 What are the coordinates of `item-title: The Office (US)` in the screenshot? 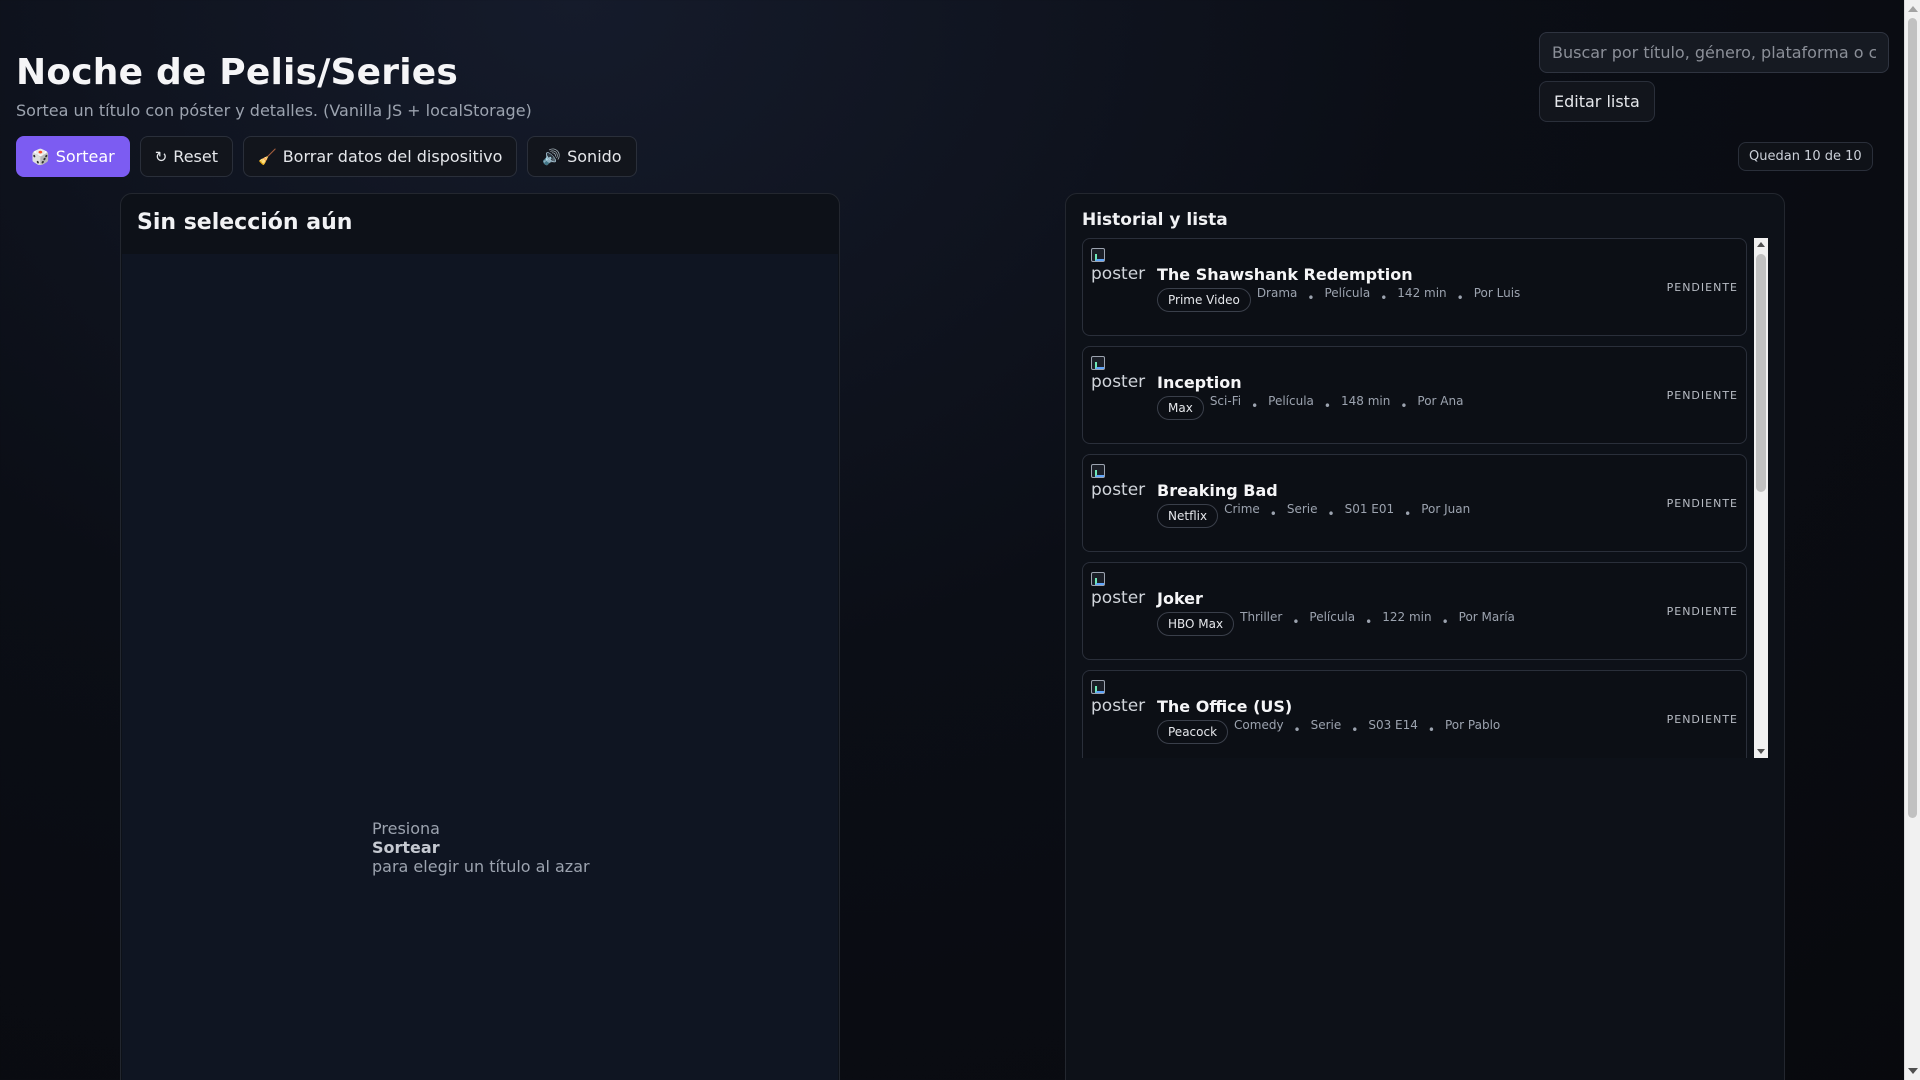 It's located at (1225, 706).